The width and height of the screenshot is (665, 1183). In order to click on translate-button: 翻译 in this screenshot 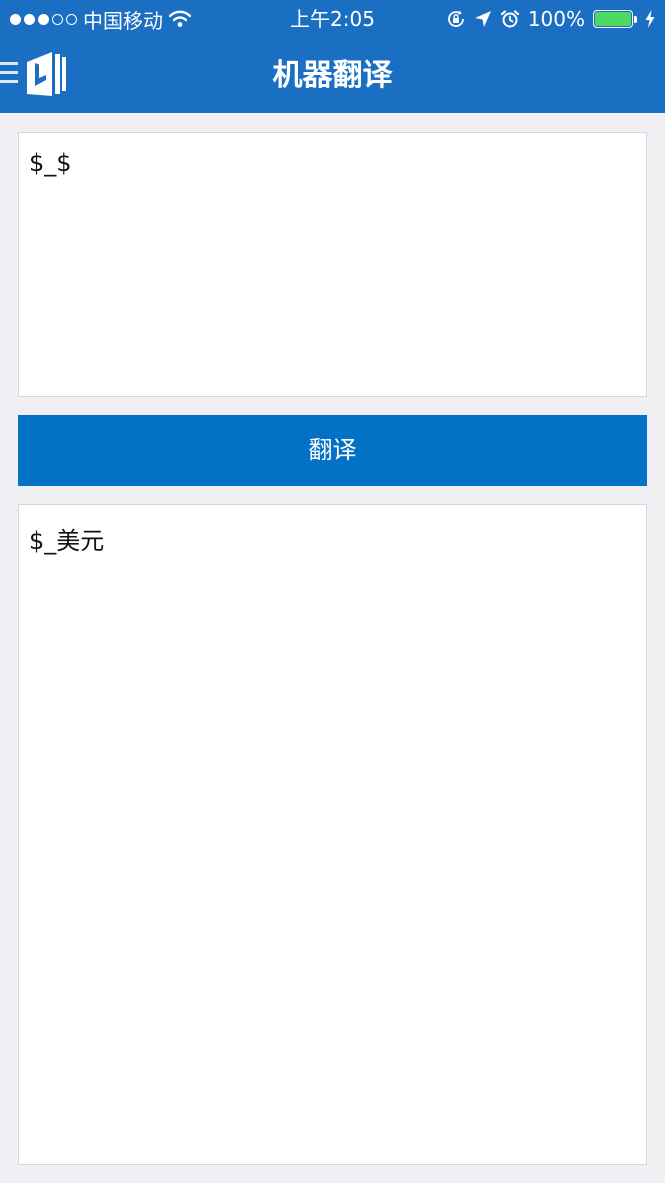, I will do `click(332, 450)`.